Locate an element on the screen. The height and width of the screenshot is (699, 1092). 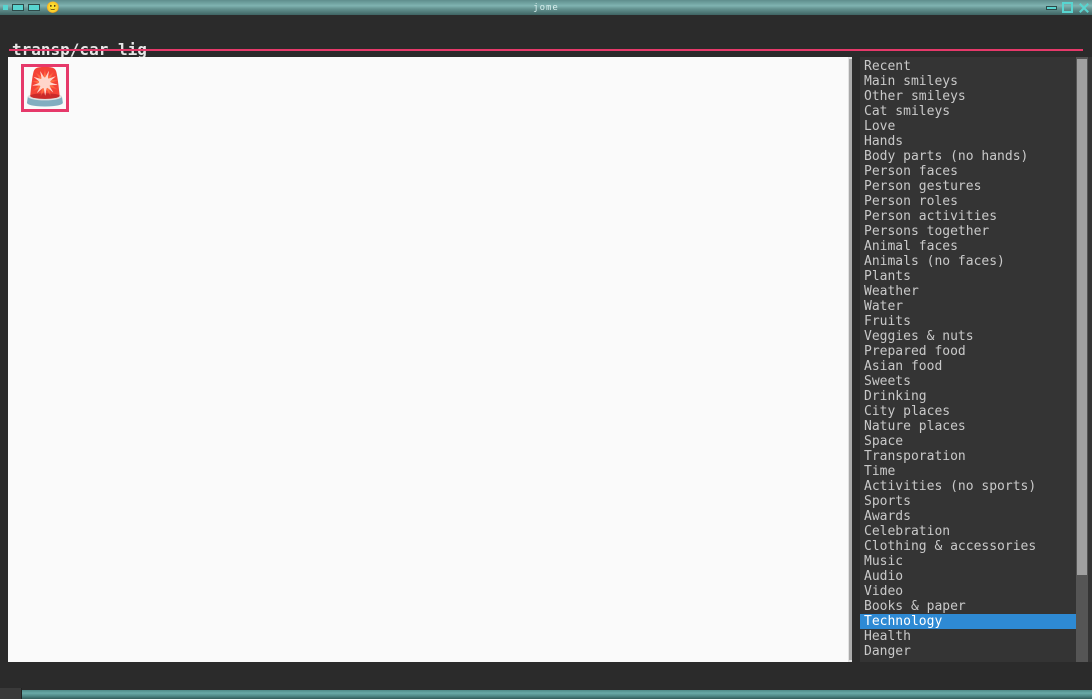
category-list-item: Prepared food is located at coordinates (968, 351).